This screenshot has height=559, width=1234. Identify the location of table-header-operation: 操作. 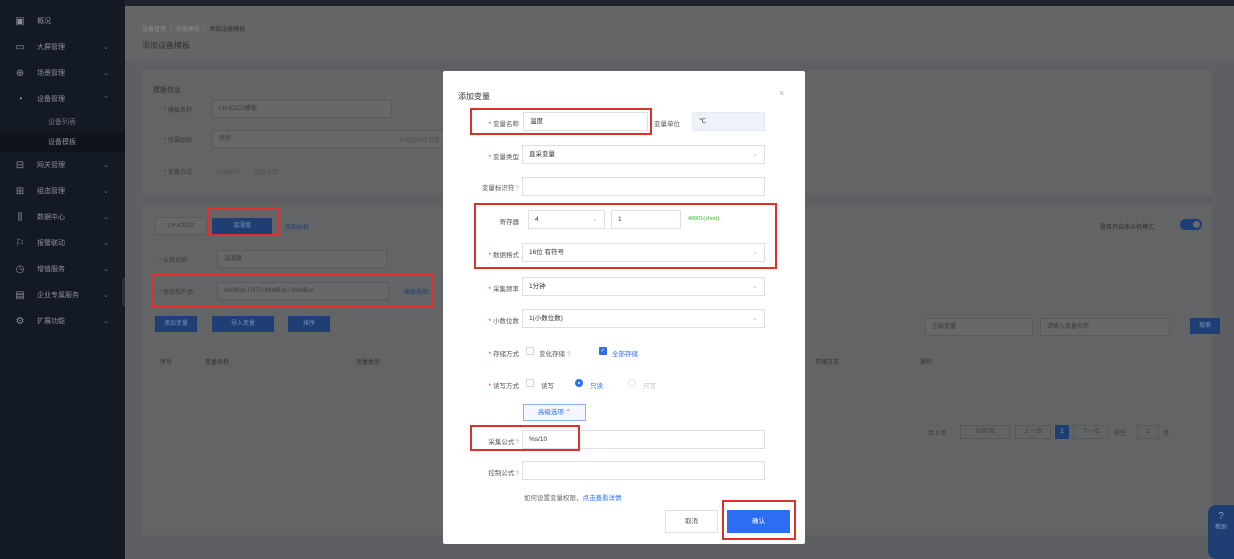
(926, 363).